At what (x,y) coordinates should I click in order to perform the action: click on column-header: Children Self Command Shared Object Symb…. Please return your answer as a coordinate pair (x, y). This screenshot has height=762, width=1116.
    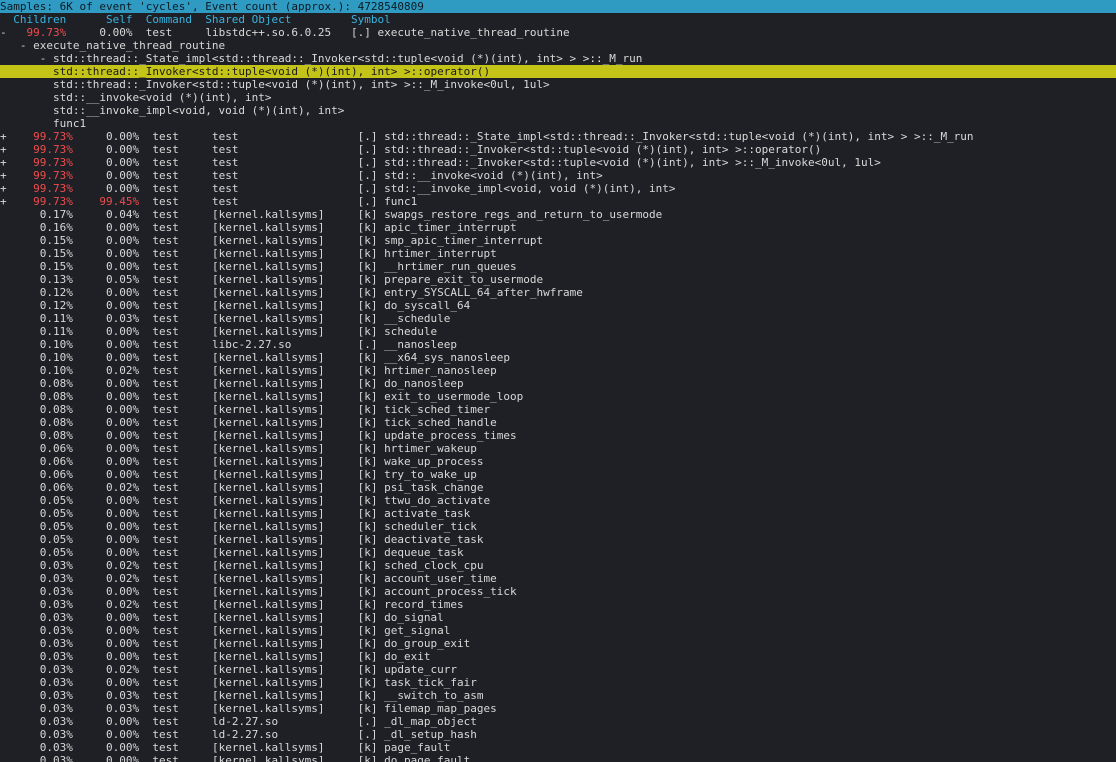
    Looking at the image, I should click on (195, 19).